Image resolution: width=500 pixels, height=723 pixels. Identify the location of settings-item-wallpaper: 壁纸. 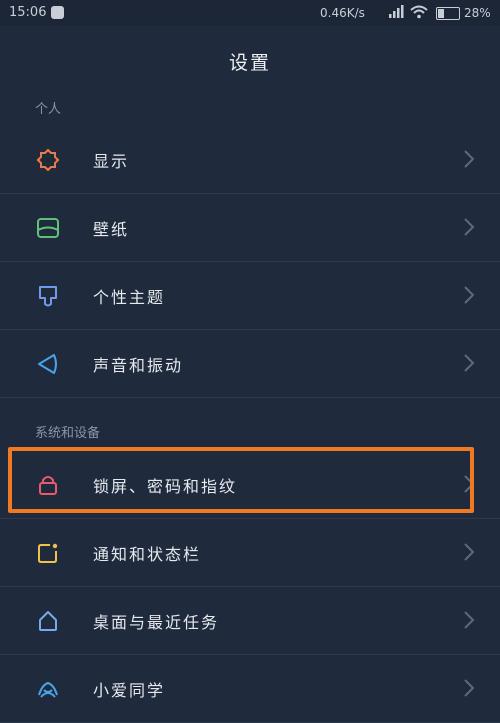
(250, 228).